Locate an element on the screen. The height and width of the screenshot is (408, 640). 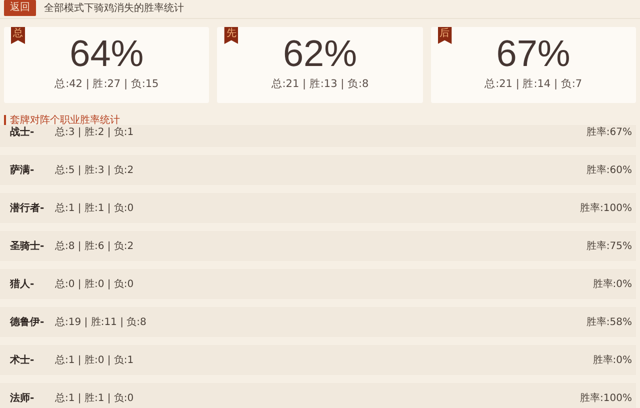
class-name: 萨满- is located at coordinates (23, 170).